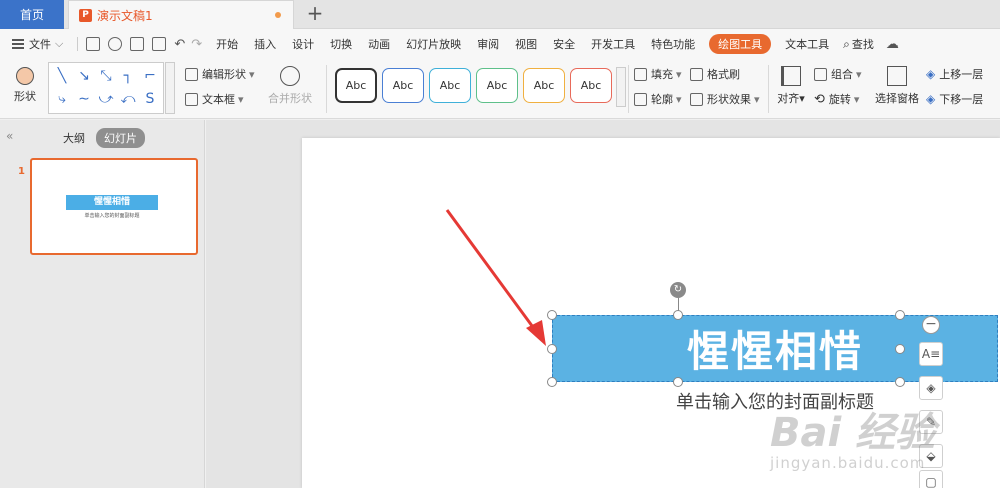 The image size is (1000, 488). I want to click on redo-icon: ↷, so click(196, 44).